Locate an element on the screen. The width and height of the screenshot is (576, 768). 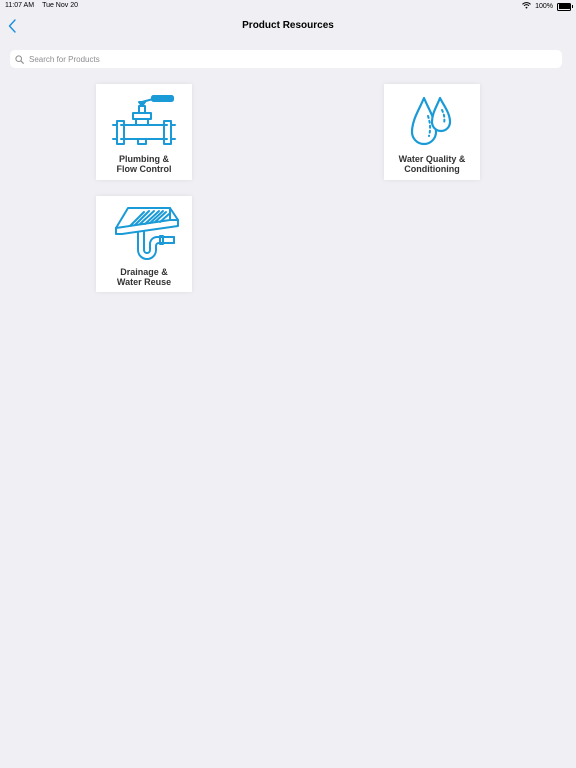
category-tile-plumbing: Plumbing & Flow Control is located at coordinates (144, 132).